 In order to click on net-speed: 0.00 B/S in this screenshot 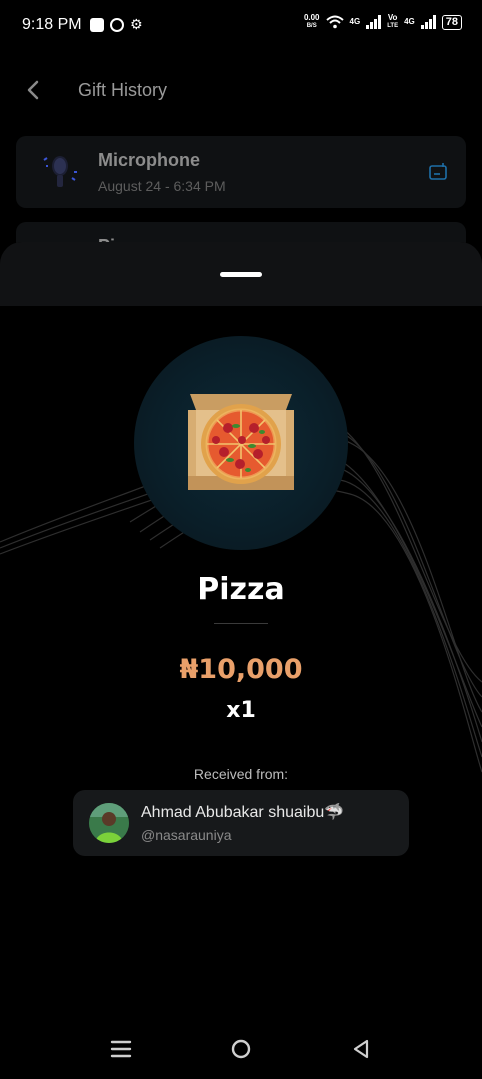, I will do `click(312, 22)`.